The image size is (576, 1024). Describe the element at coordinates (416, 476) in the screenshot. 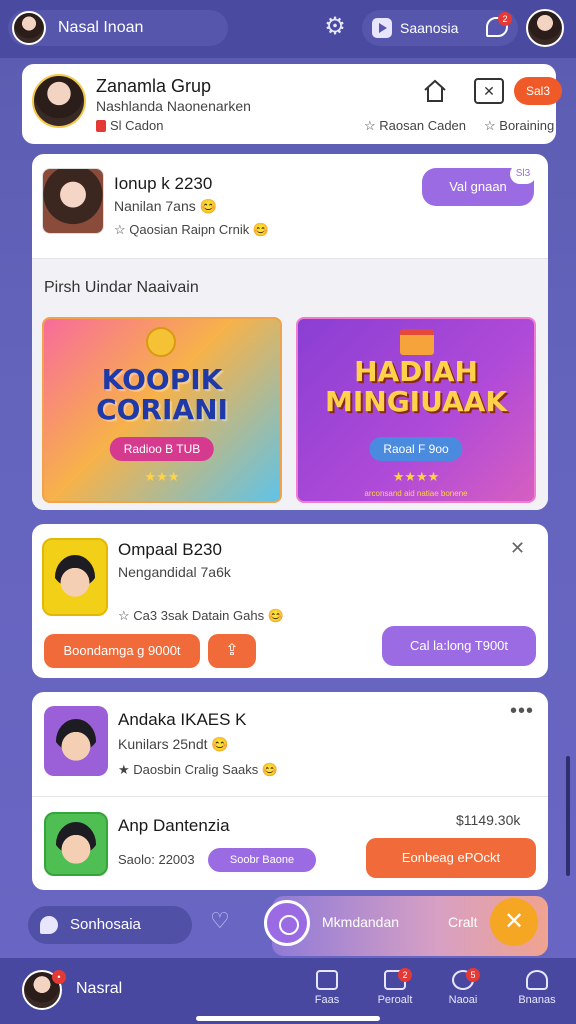

I see `promo-2-stars: ★★★★` at that location.